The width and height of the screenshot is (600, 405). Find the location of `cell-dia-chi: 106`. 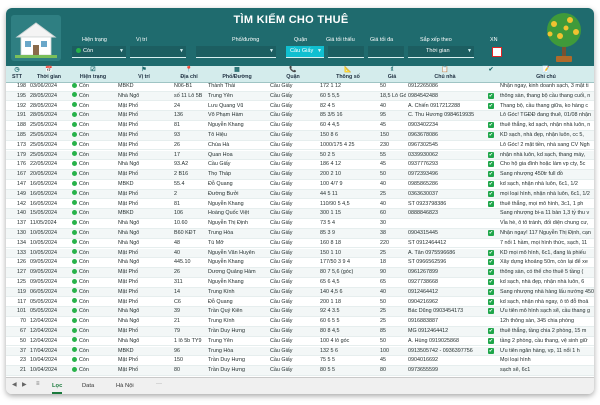

cell-dia-chi: 106 is located at coordinates (190, 213).